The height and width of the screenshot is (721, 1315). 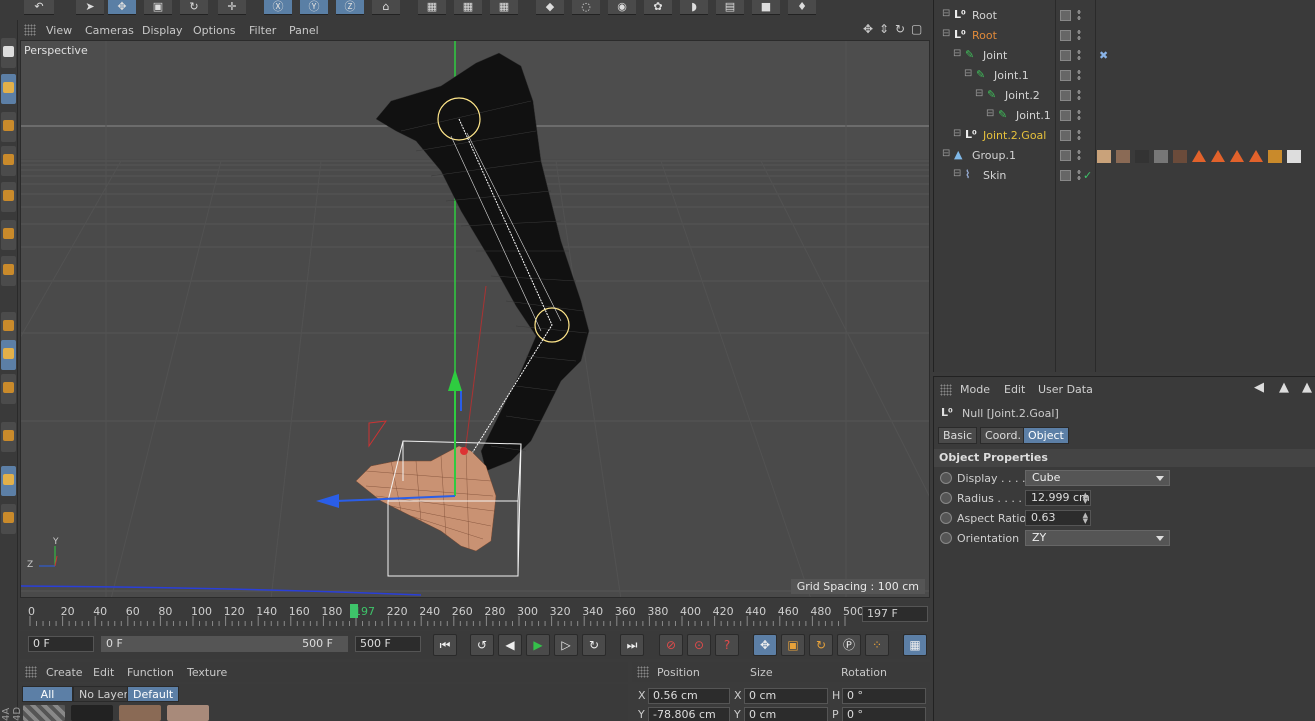 What do you see at coordinates (566, 645) in the screenshot?
I see `next-frame-button: ▷` at bounding box center [566, 645].